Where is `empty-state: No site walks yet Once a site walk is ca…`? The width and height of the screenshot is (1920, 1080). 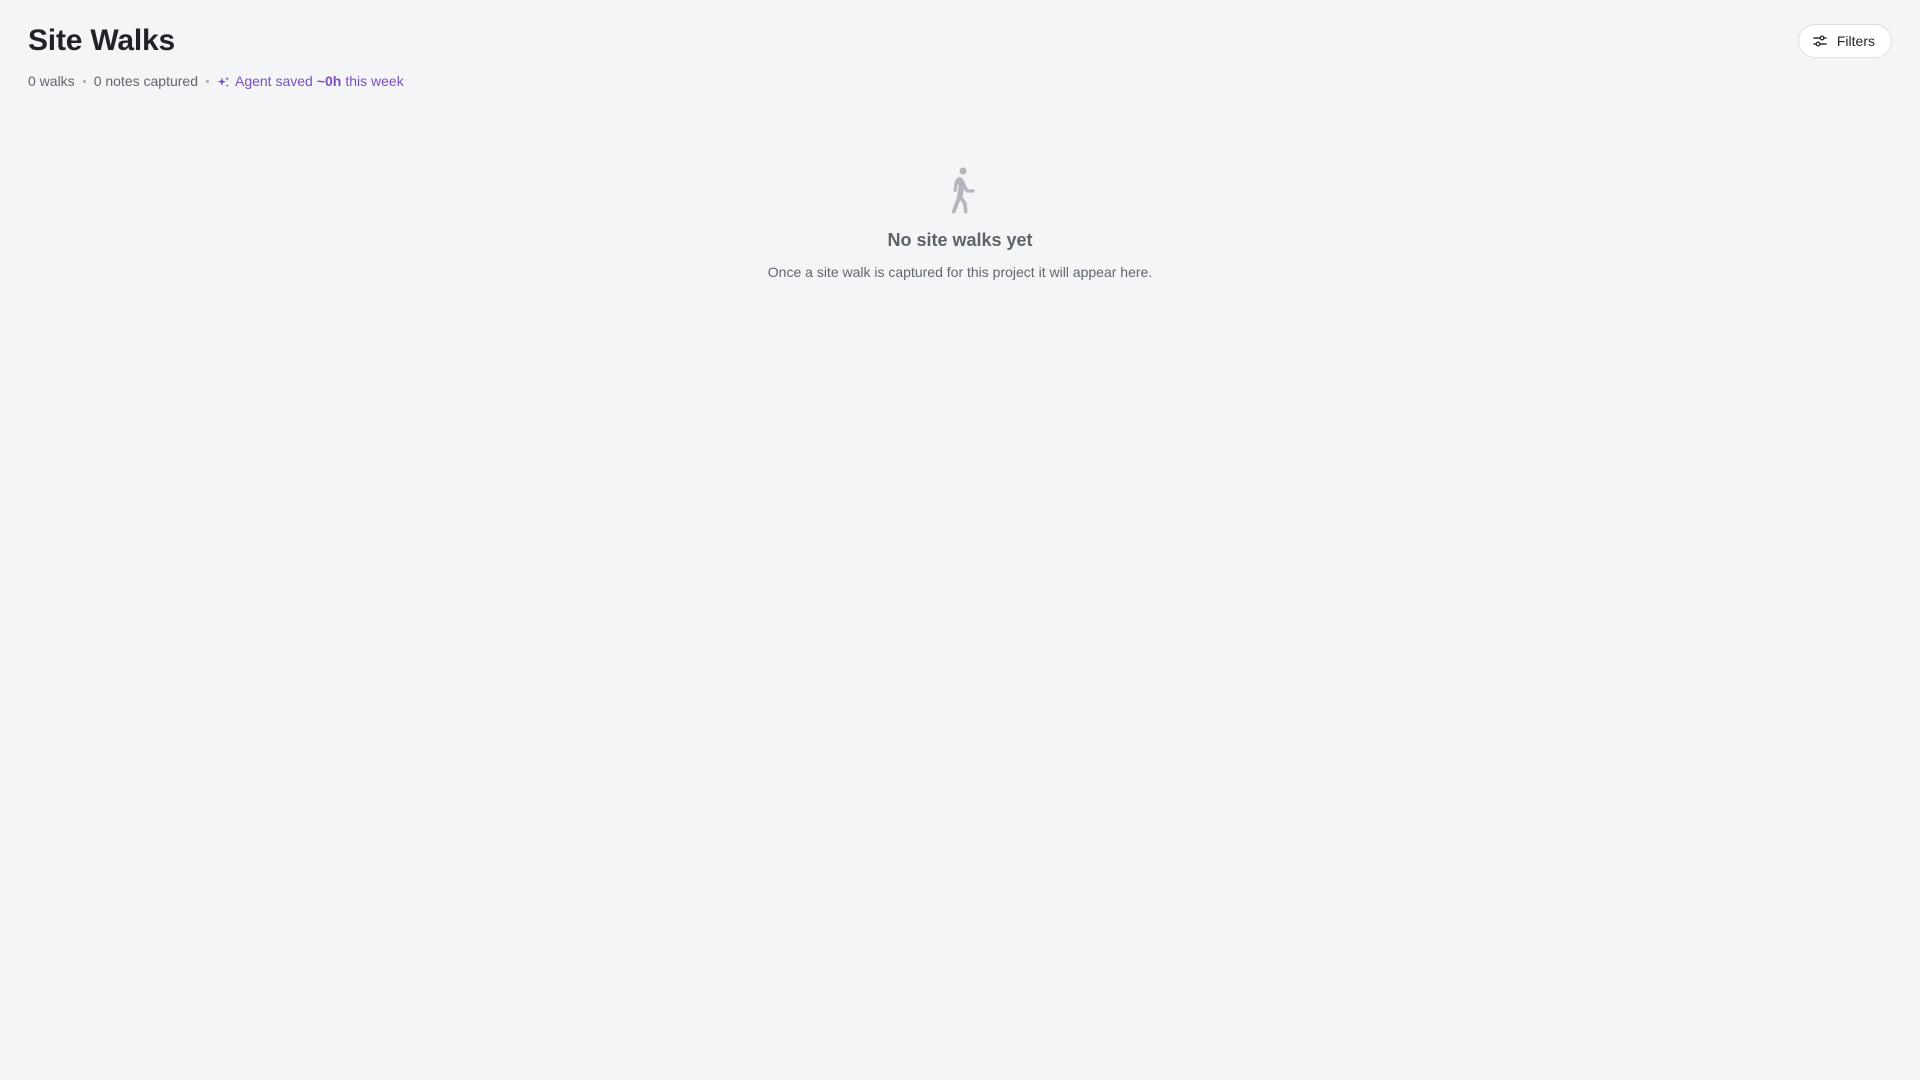 empty-state: No site walks yet Once a site walk is ca… is located at coordinates (960, 223).